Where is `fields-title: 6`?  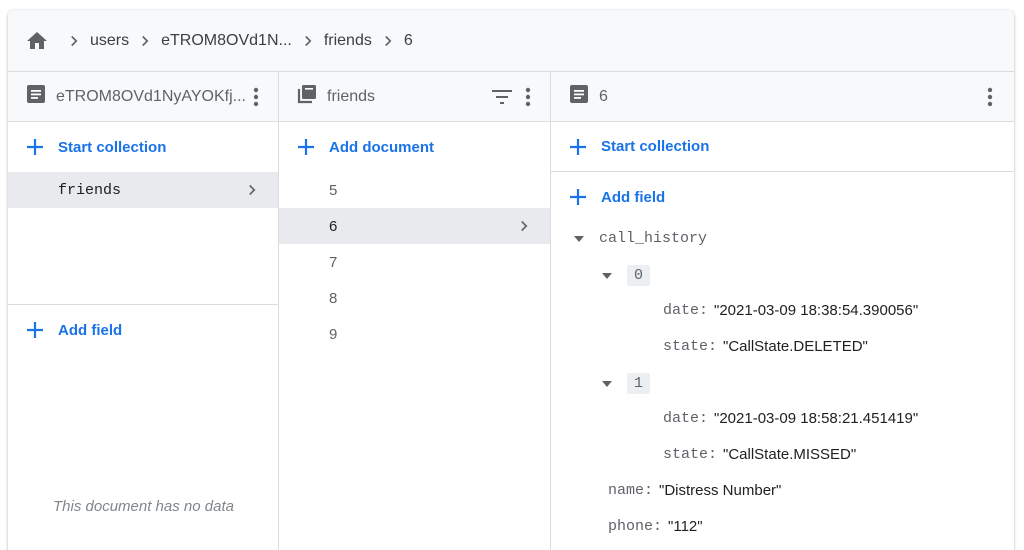 fields-title: 6 is located at coordinates (603, 96).